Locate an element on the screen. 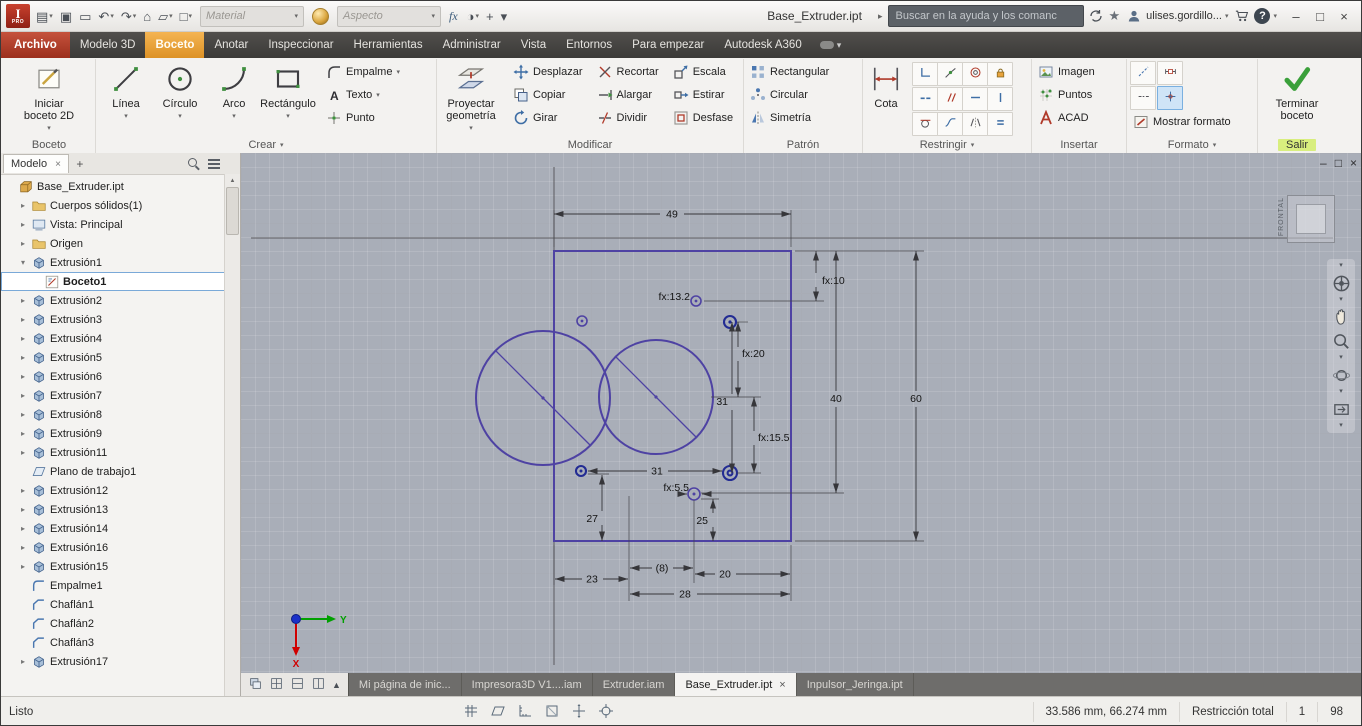 The width and height of the screenshot is (1362, 726). ribbon-tab-entornos: Entornos is located at coordinates (589, 45).